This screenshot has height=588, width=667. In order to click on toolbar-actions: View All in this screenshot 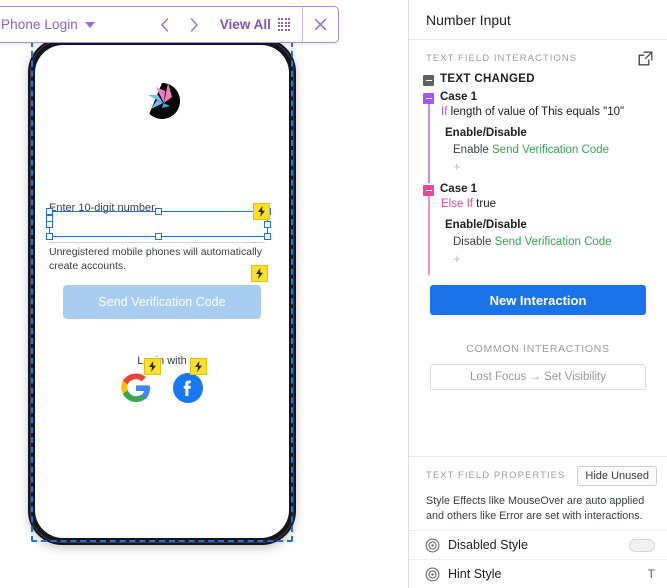, I will do `click(226, 24)`.